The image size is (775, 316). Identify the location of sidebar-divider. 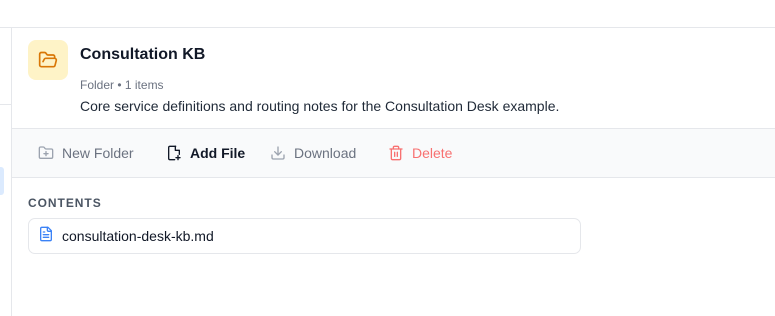
(5, 104).